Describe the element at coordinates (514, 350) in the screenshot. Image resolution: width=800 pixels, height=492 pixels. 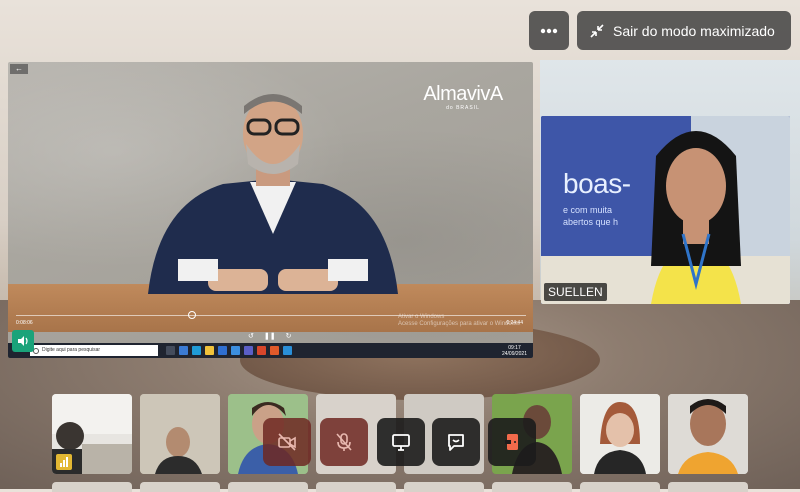
I see `taskbar-clock: 09:17 24/09/2021` at that location.